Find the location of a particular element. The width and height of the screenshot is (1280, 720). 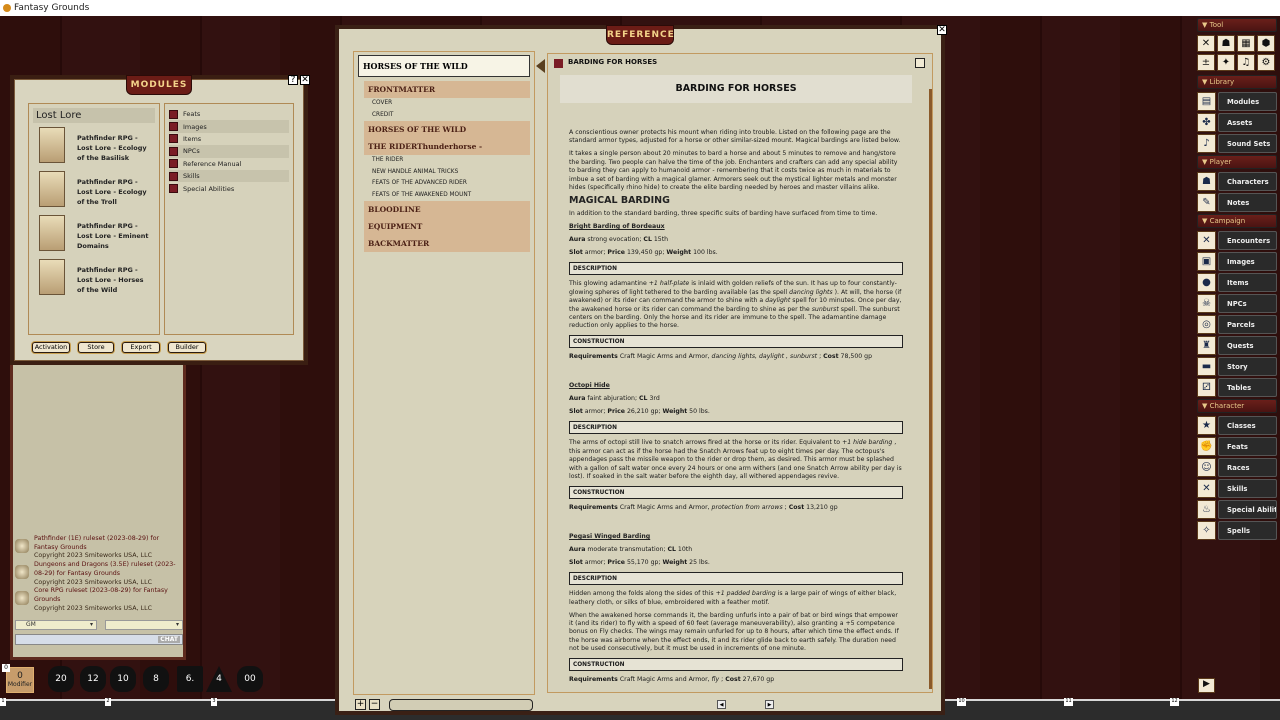

toc-entry: THE RIDER is located at coordinates (453, 161).